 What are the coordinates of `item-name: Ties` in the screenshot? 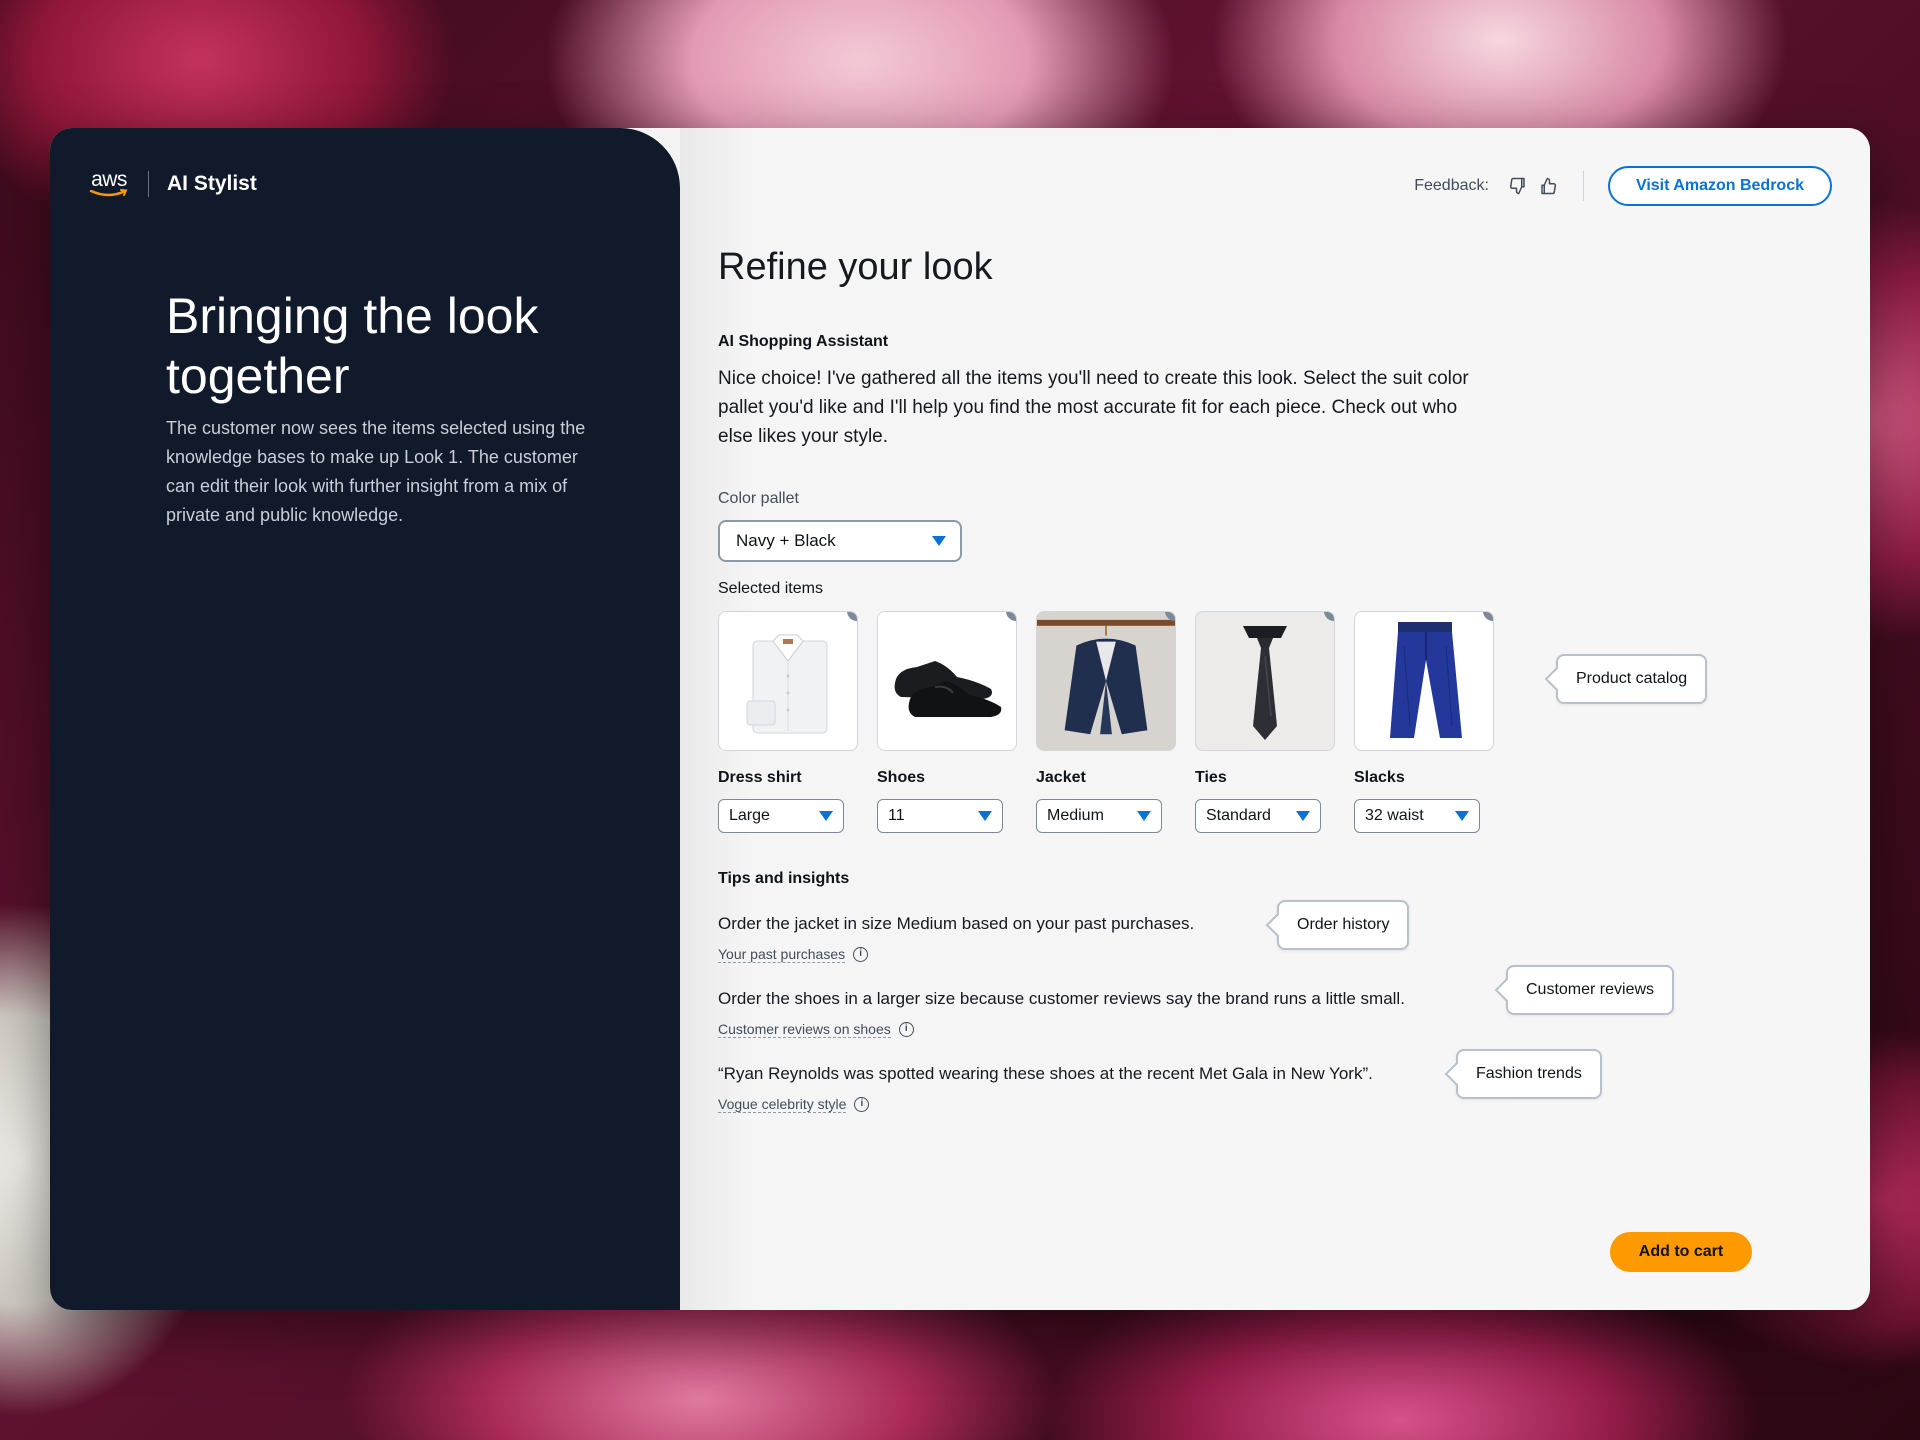 It's located at (1211, 777).